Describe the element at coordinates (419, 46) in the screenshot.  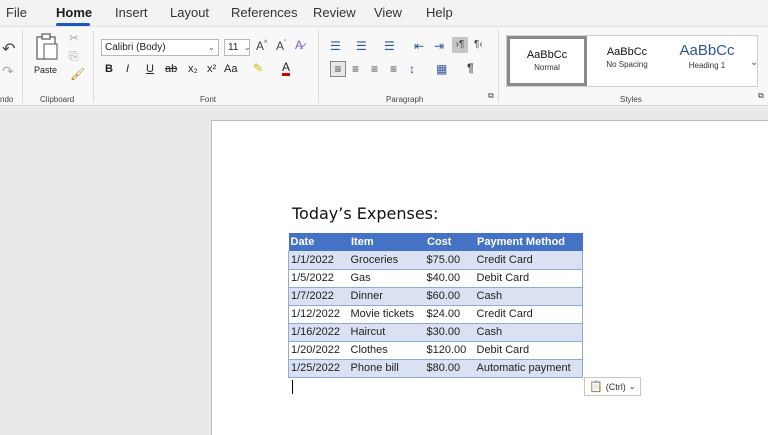
I see `decrease-indent-icon: ⇤` at that location.